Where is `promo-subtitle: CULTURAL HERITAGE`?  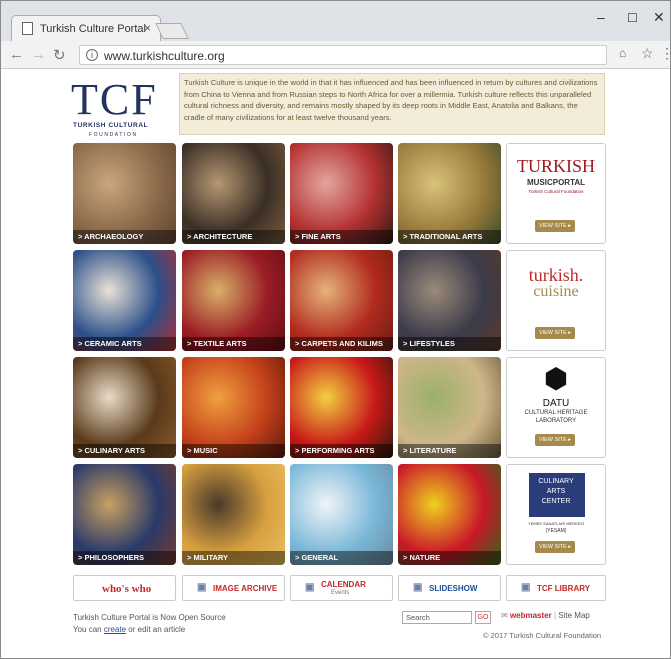
promo-subtitle: CULTURAL HERITAGE is located at coordinates (556, 413).